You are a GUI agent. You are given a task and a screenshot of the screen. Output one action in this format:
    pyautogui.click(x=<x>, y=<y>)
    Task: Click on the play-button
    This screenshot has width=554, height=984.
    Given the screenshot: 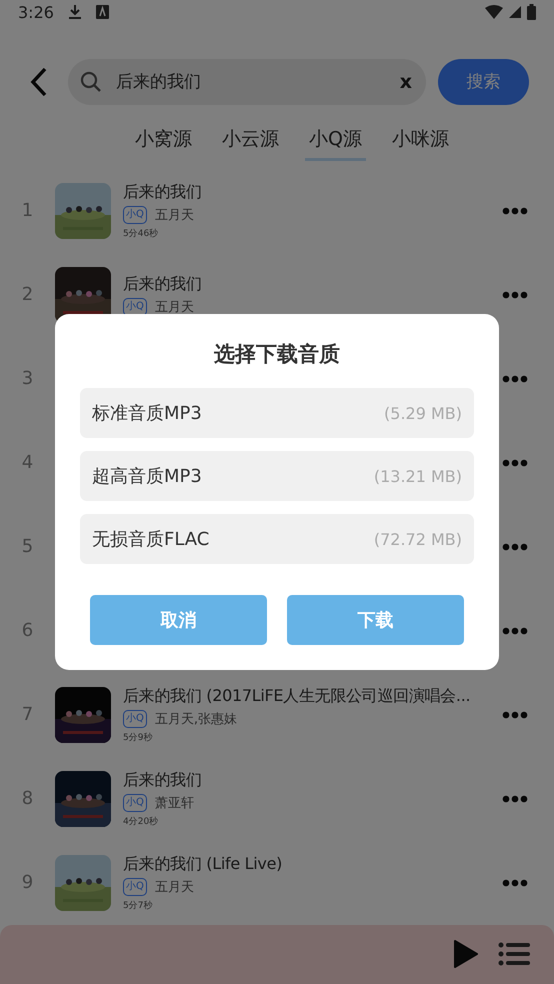 What is the action you would take?
    pyautogui.click(x=466, y=954)
    